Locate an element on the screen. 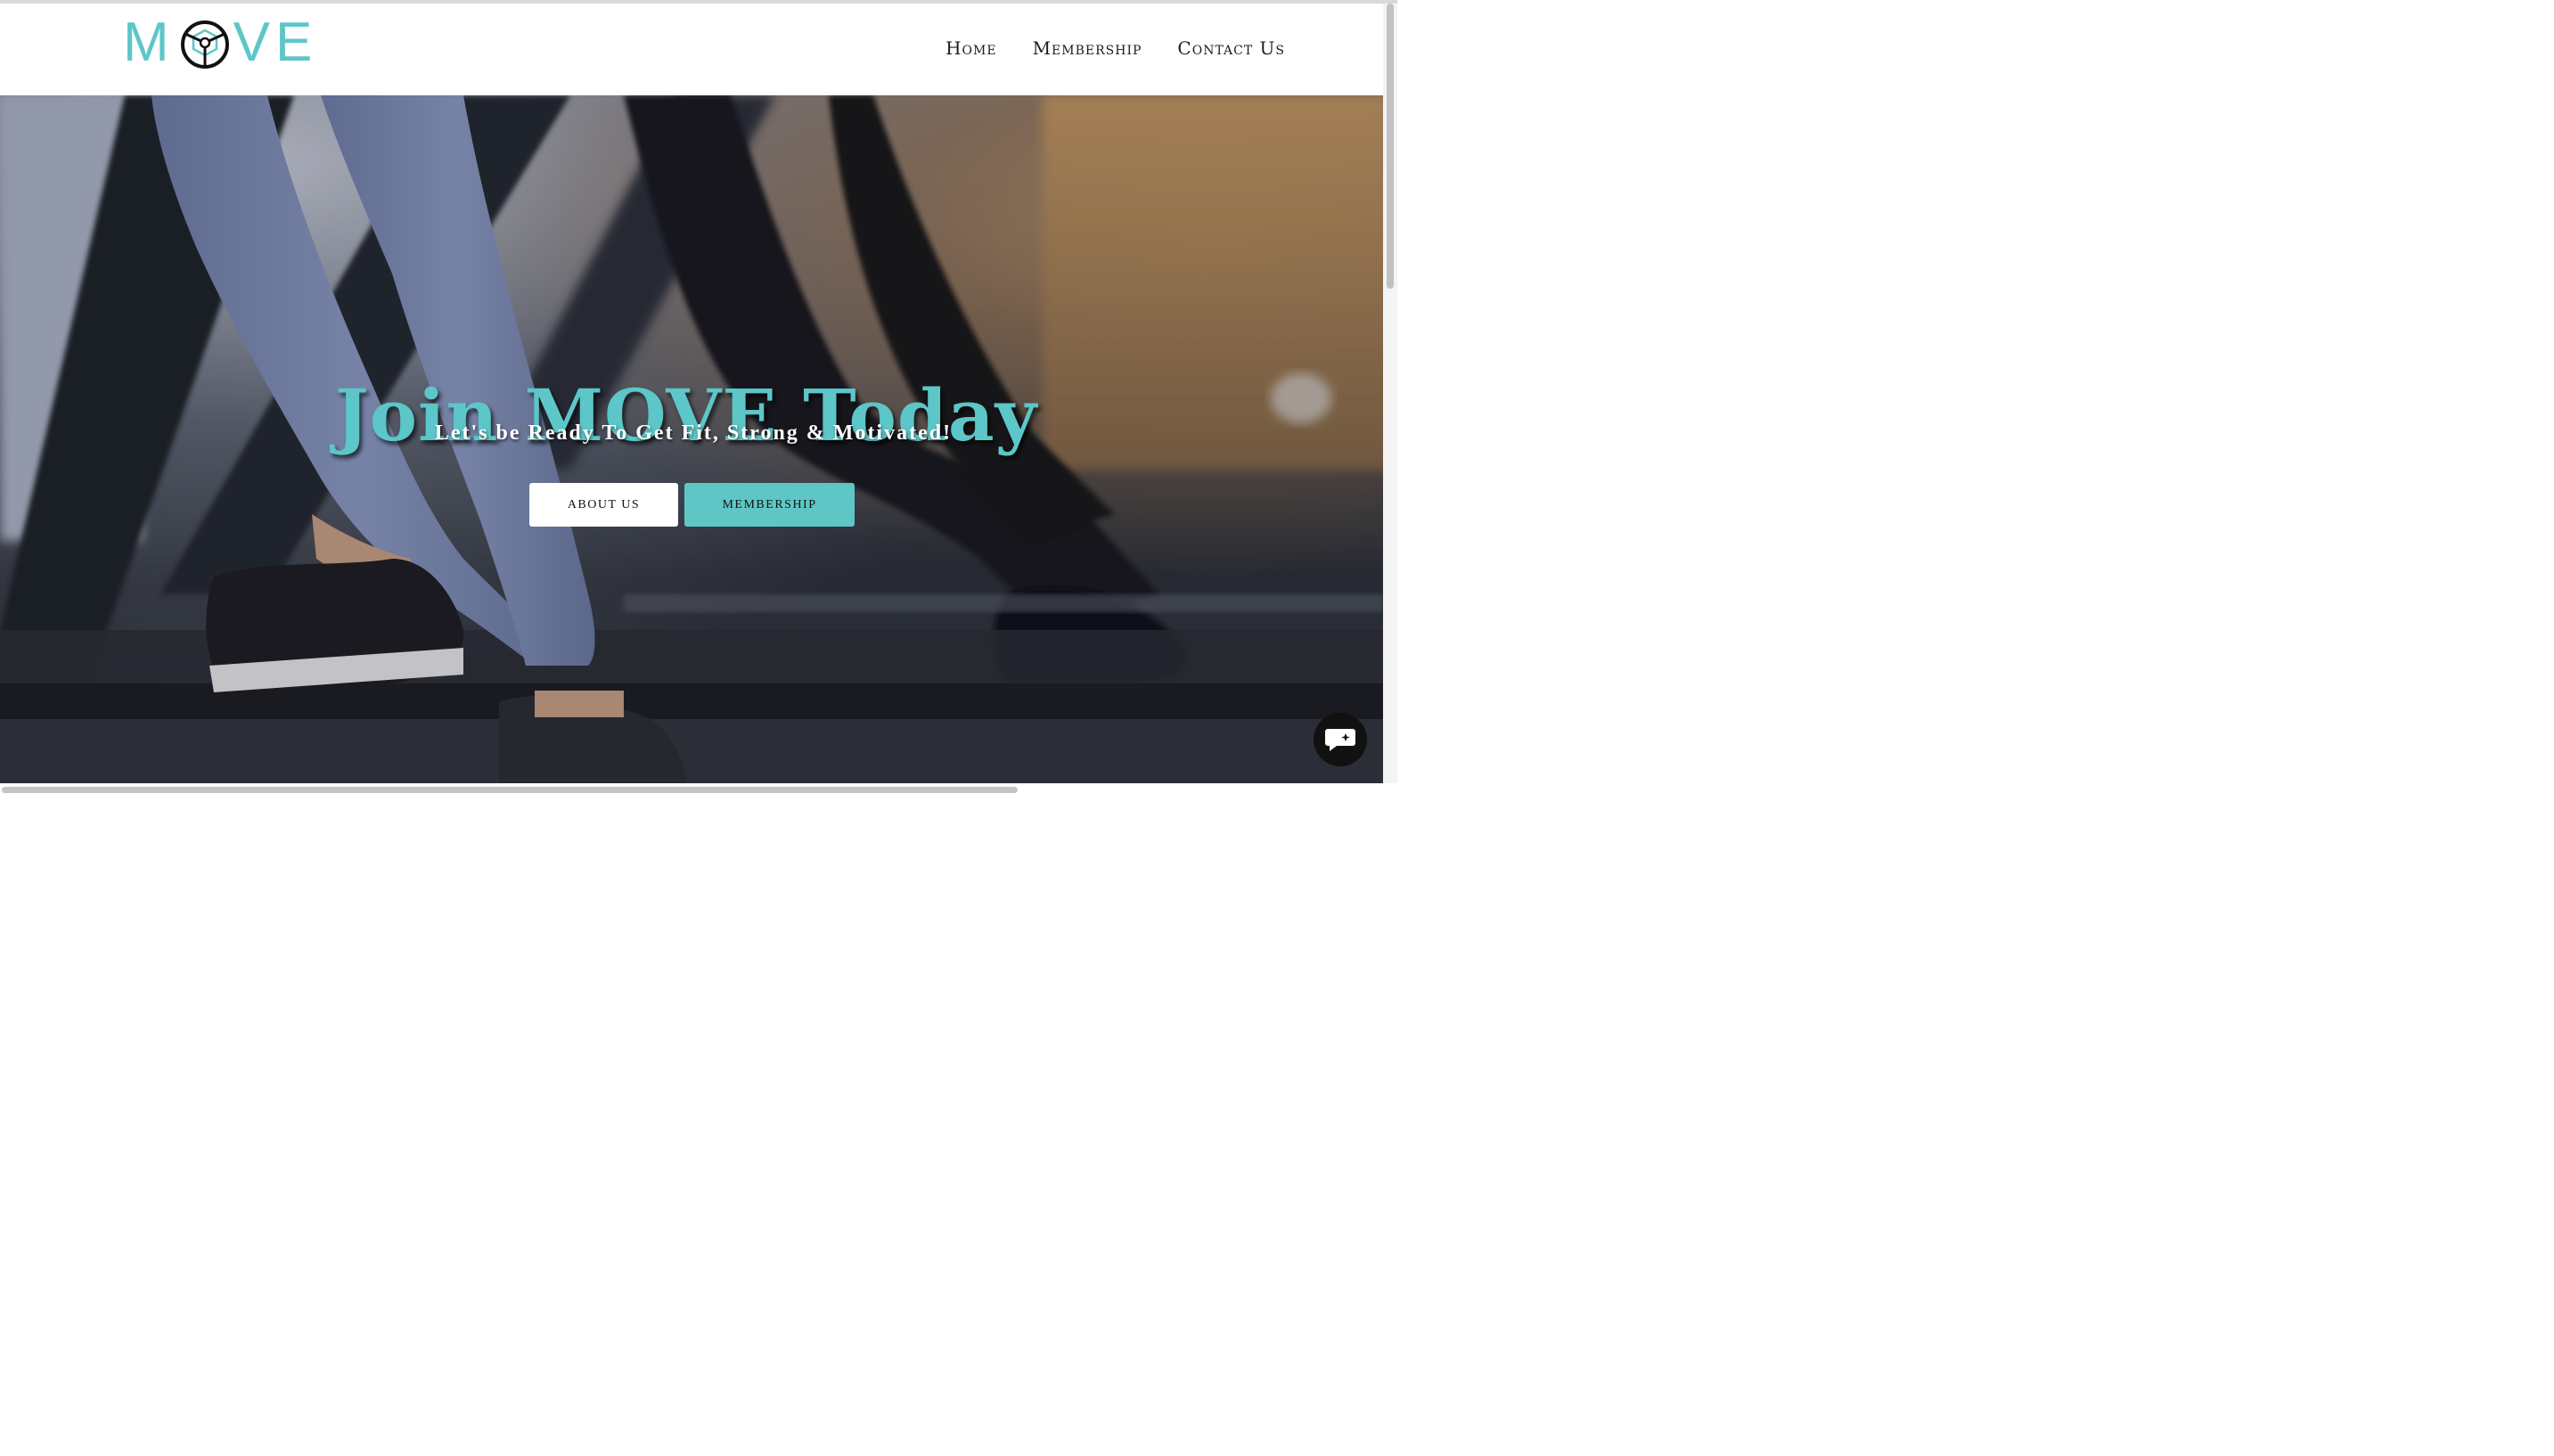 The image size is (2554, 1456). chat-bubble-icon is located at coordinates (1340, 740).